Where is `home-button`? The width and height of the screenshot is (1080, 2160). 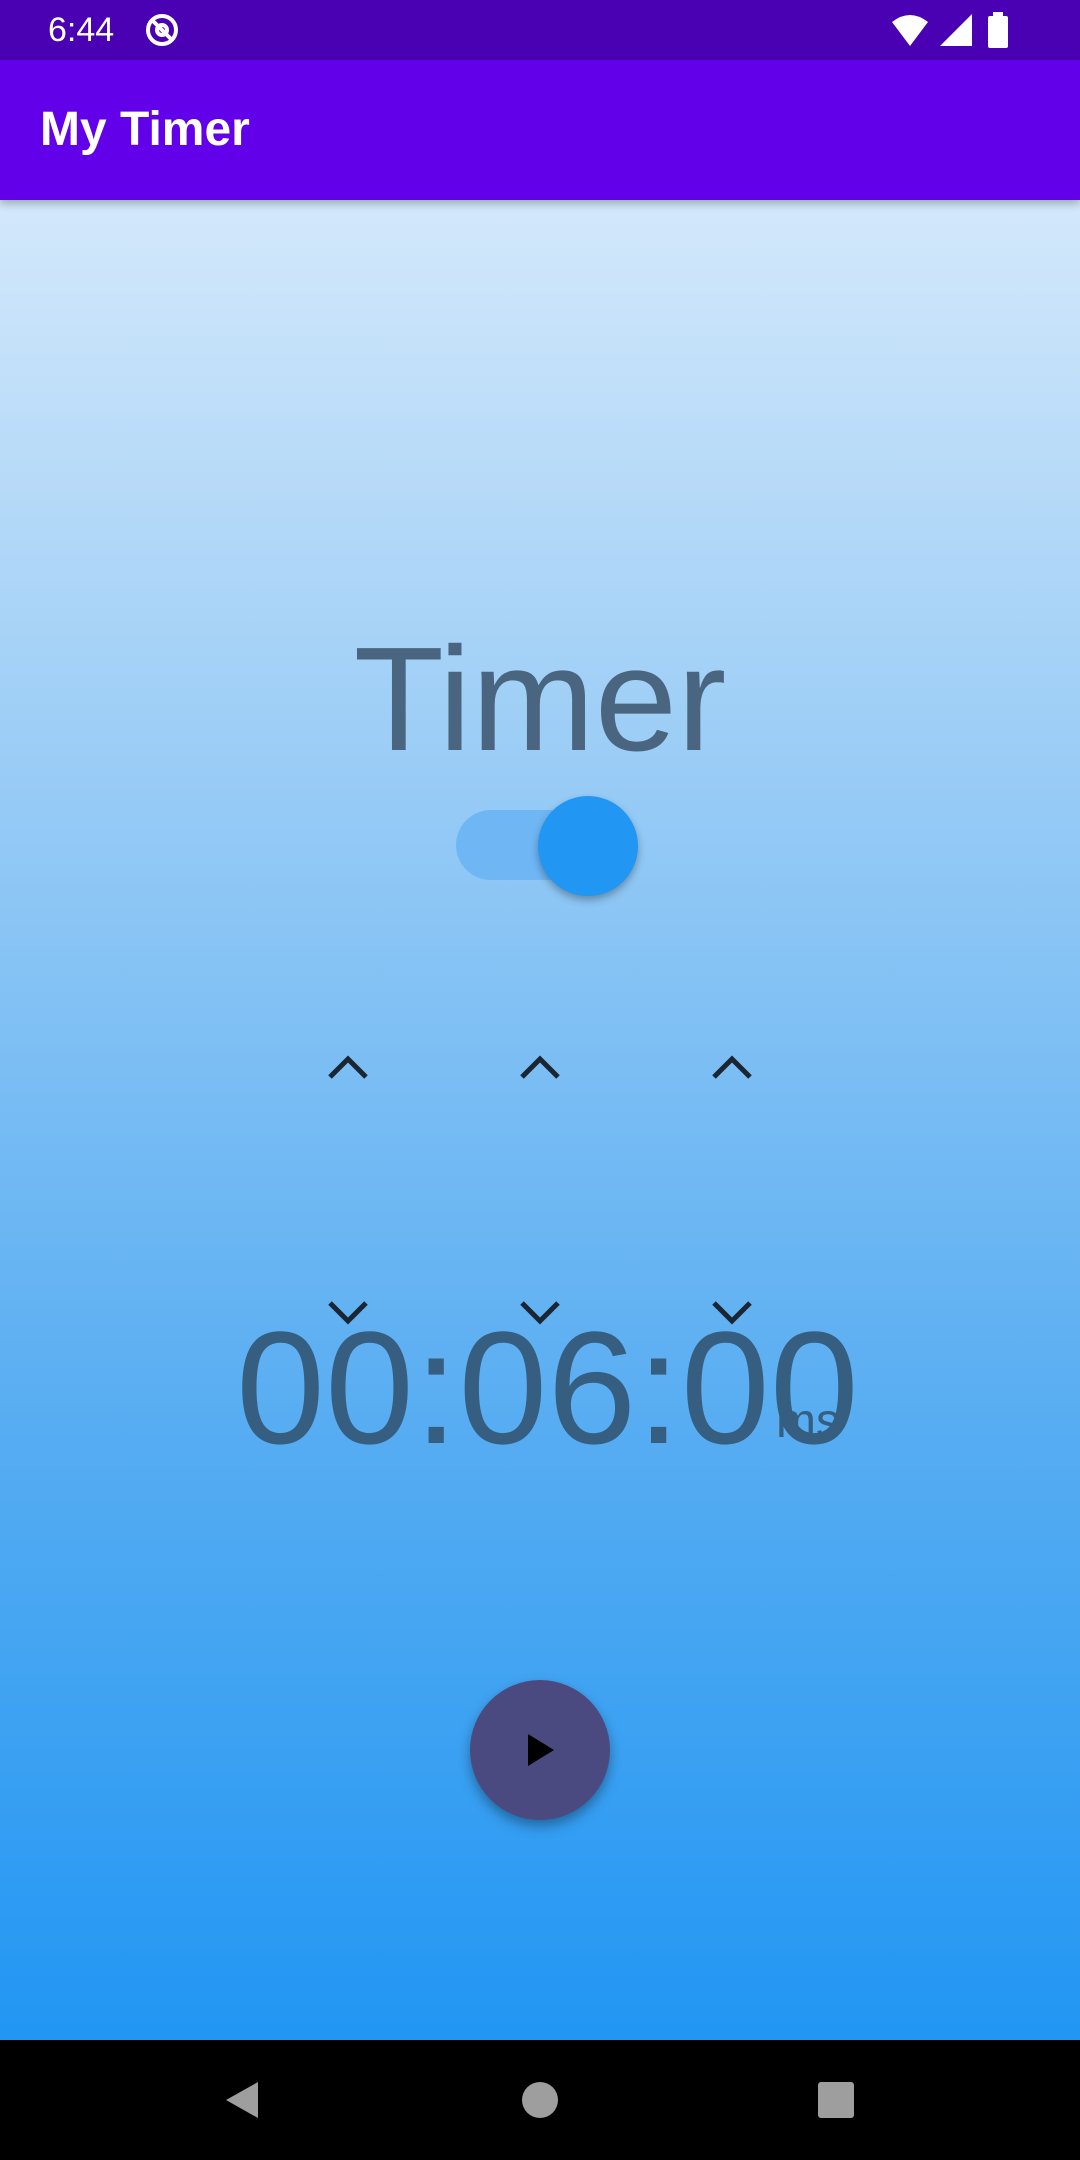 home-button is located at coordinates (540, 2100).